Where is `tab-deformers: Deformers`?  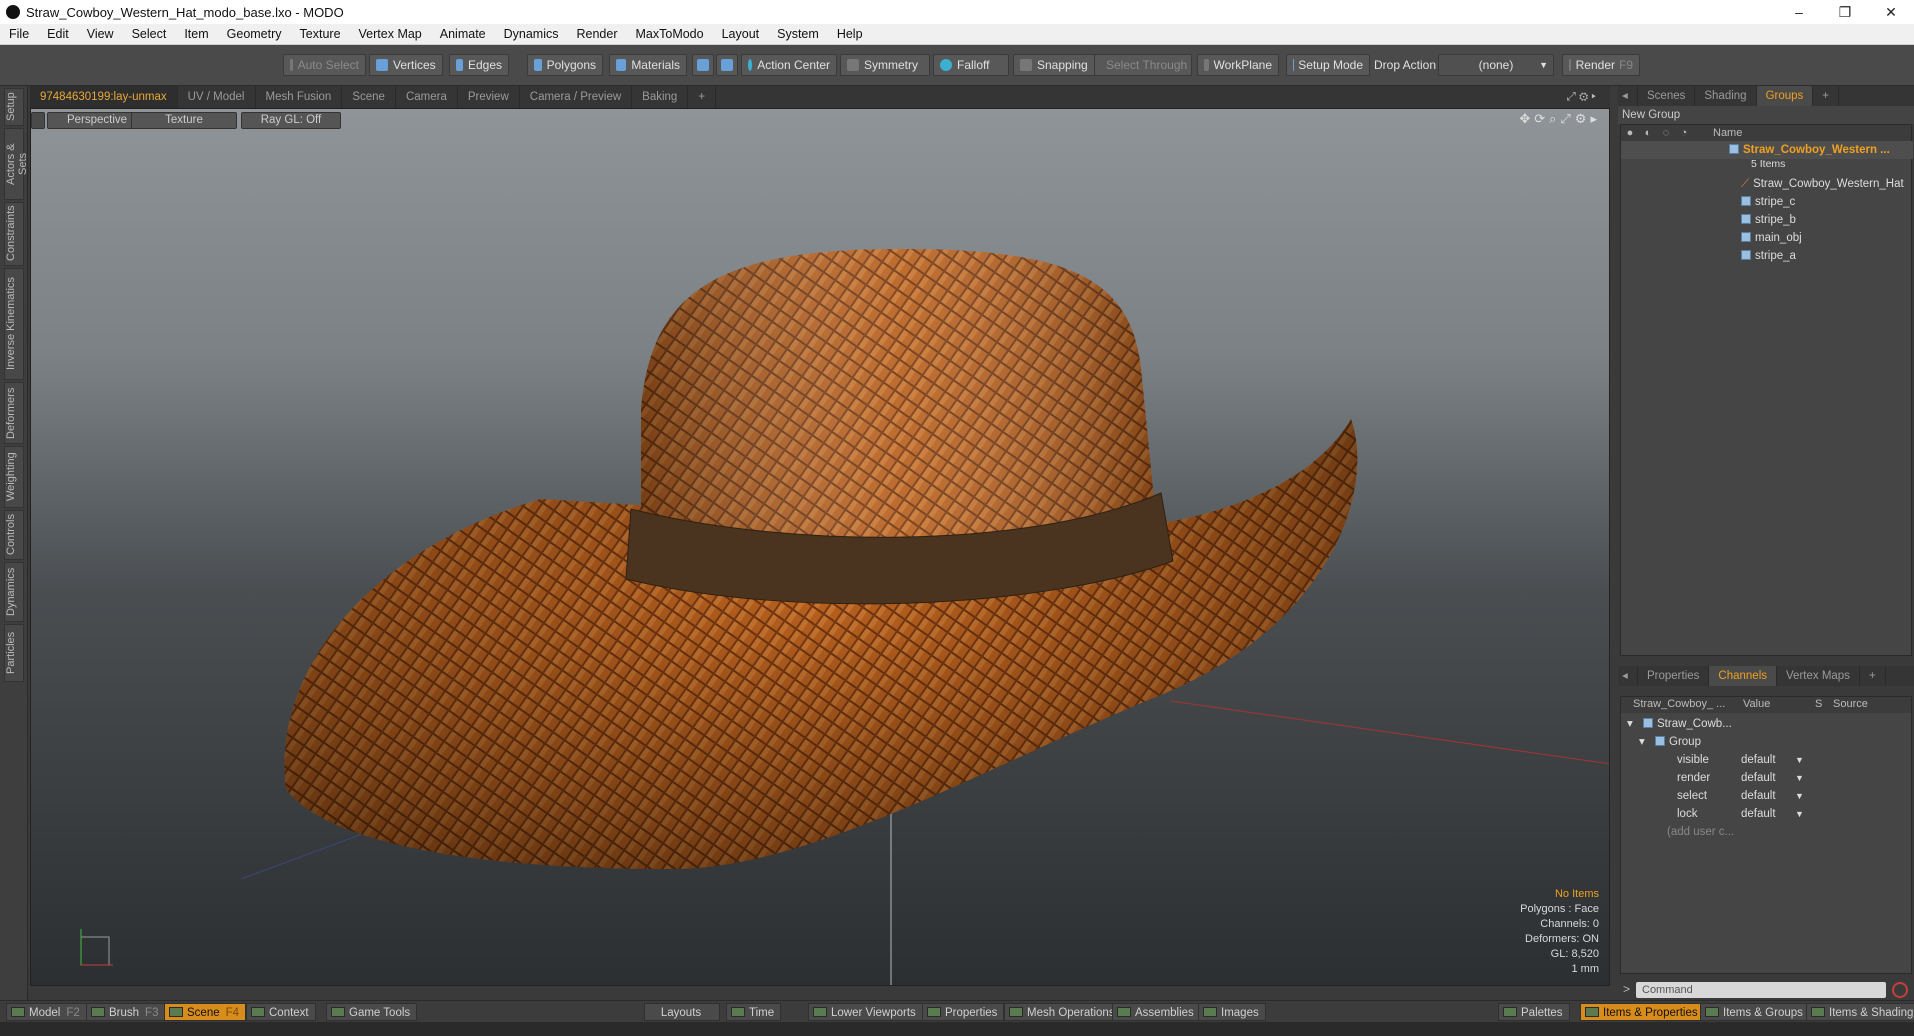 tab-deformers: Deformers is located at coordinates (14, 413).